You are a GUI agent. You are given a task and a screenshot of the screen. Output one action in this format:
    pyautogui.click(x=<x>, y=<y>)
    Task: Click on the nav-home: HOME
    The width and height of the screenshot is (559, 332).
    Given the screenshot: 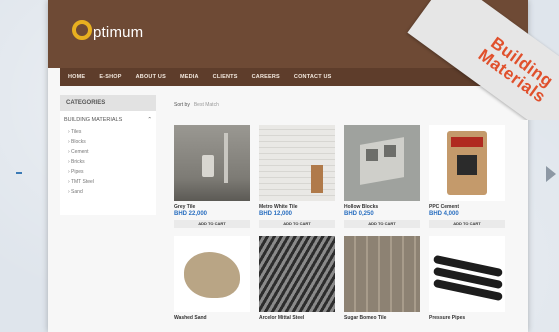 What is the action you would take?
    pyautogui.click(x=76, y=77)
    